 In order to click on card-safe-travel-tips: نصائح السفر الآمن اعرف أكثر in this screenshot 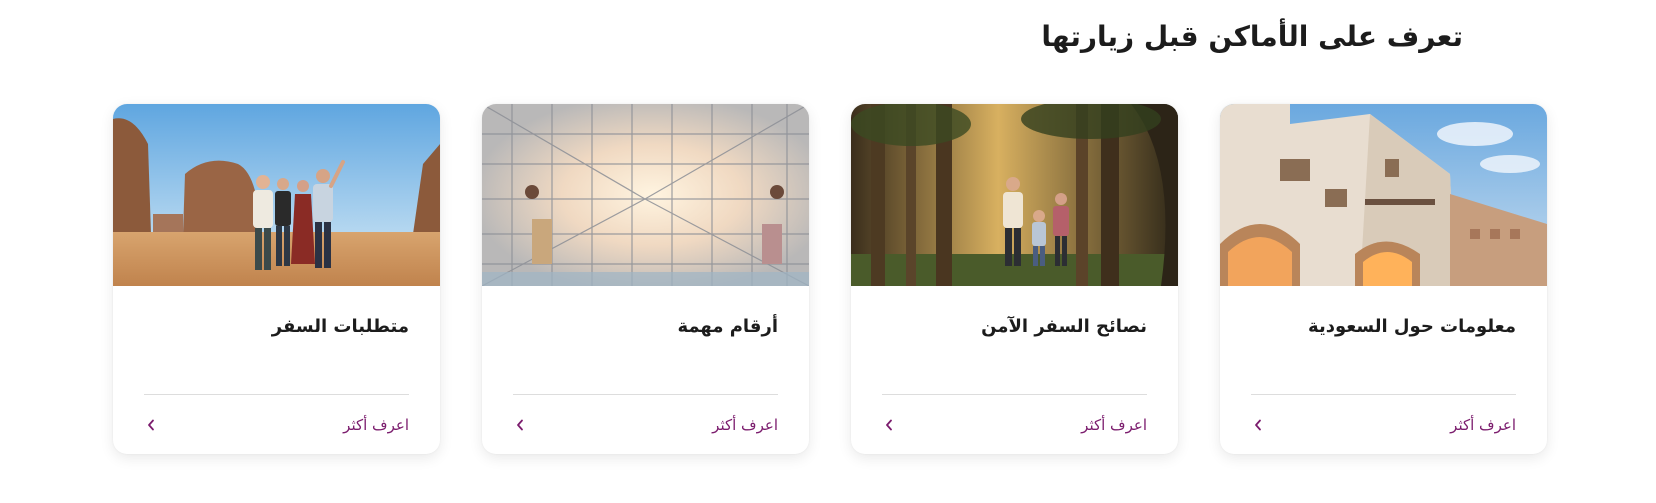, I will do `click(1014, 279)`.